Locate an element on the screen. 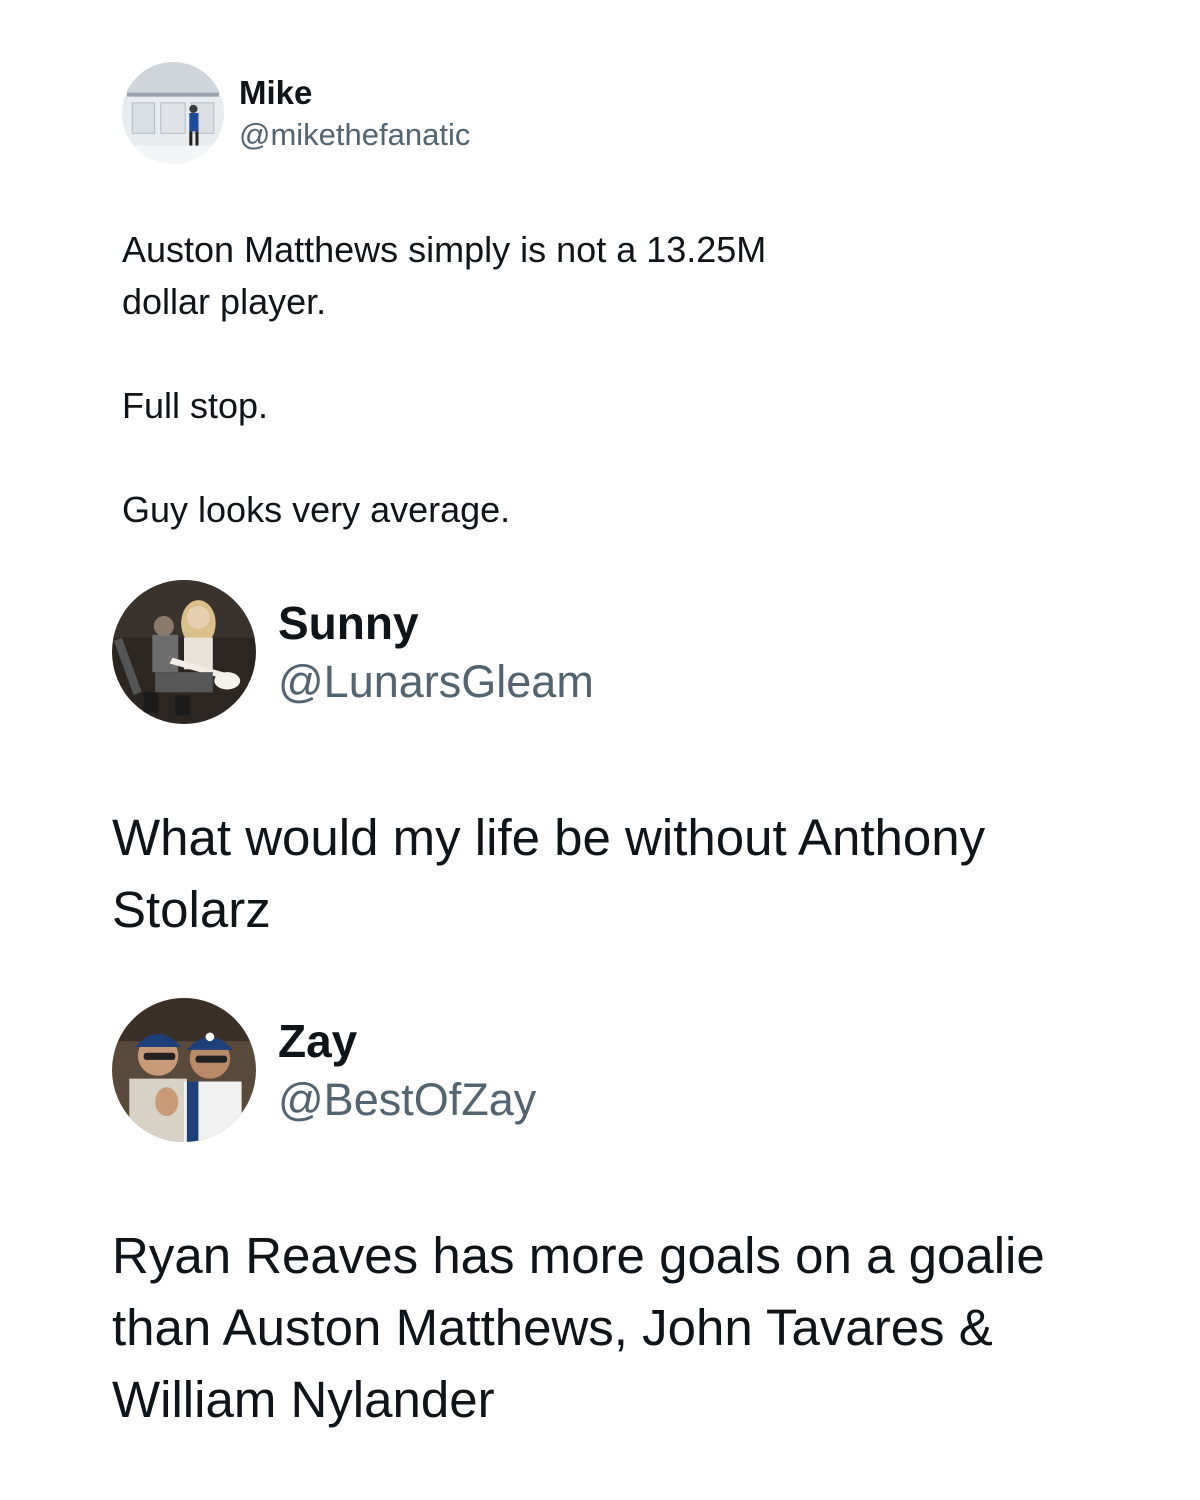 This screenshot has height=1500, width=1200. guitar-photo-avatar-icon is located at coordinates (184, 652).